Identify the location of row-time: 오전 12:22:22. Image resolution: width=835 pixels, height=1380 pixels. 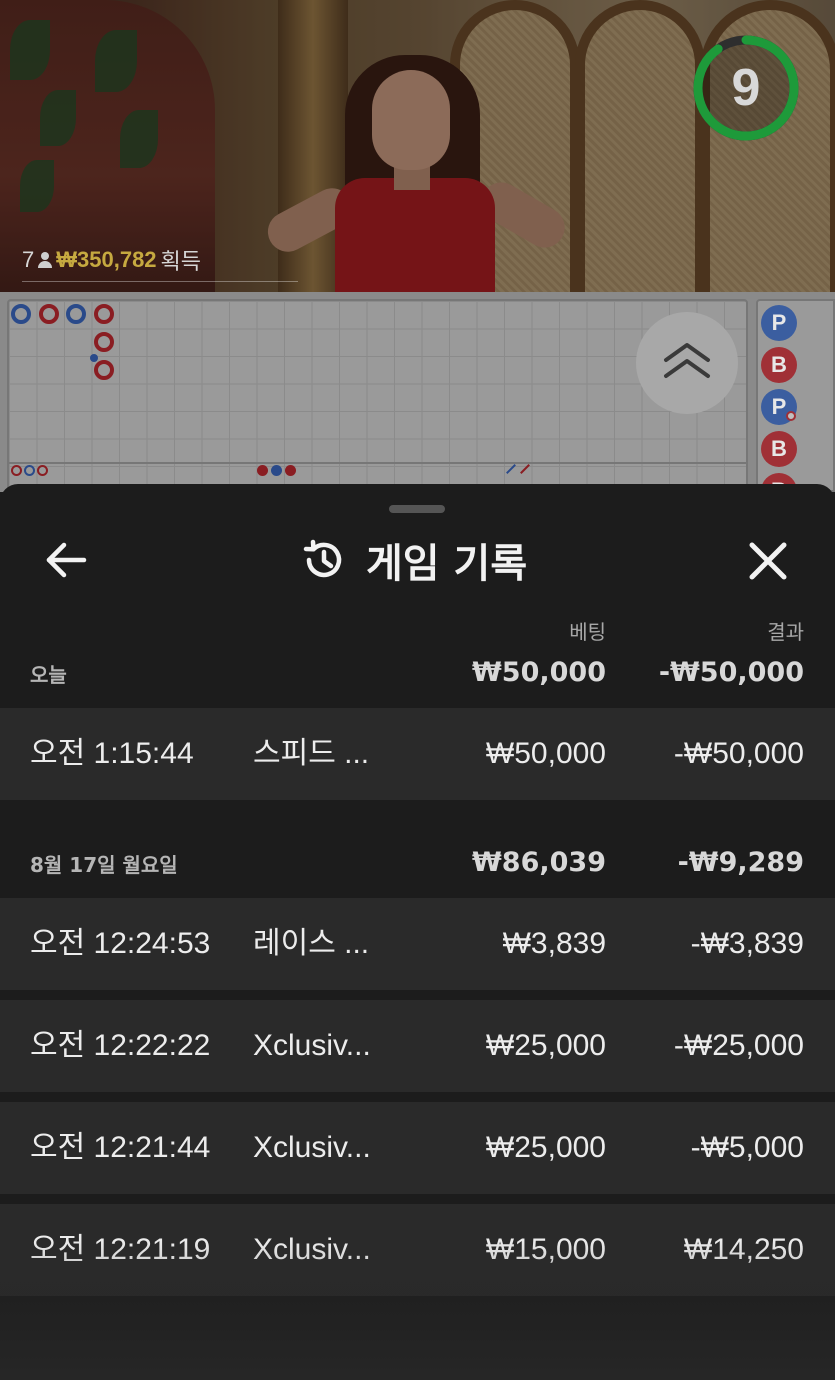
(120, 1045).